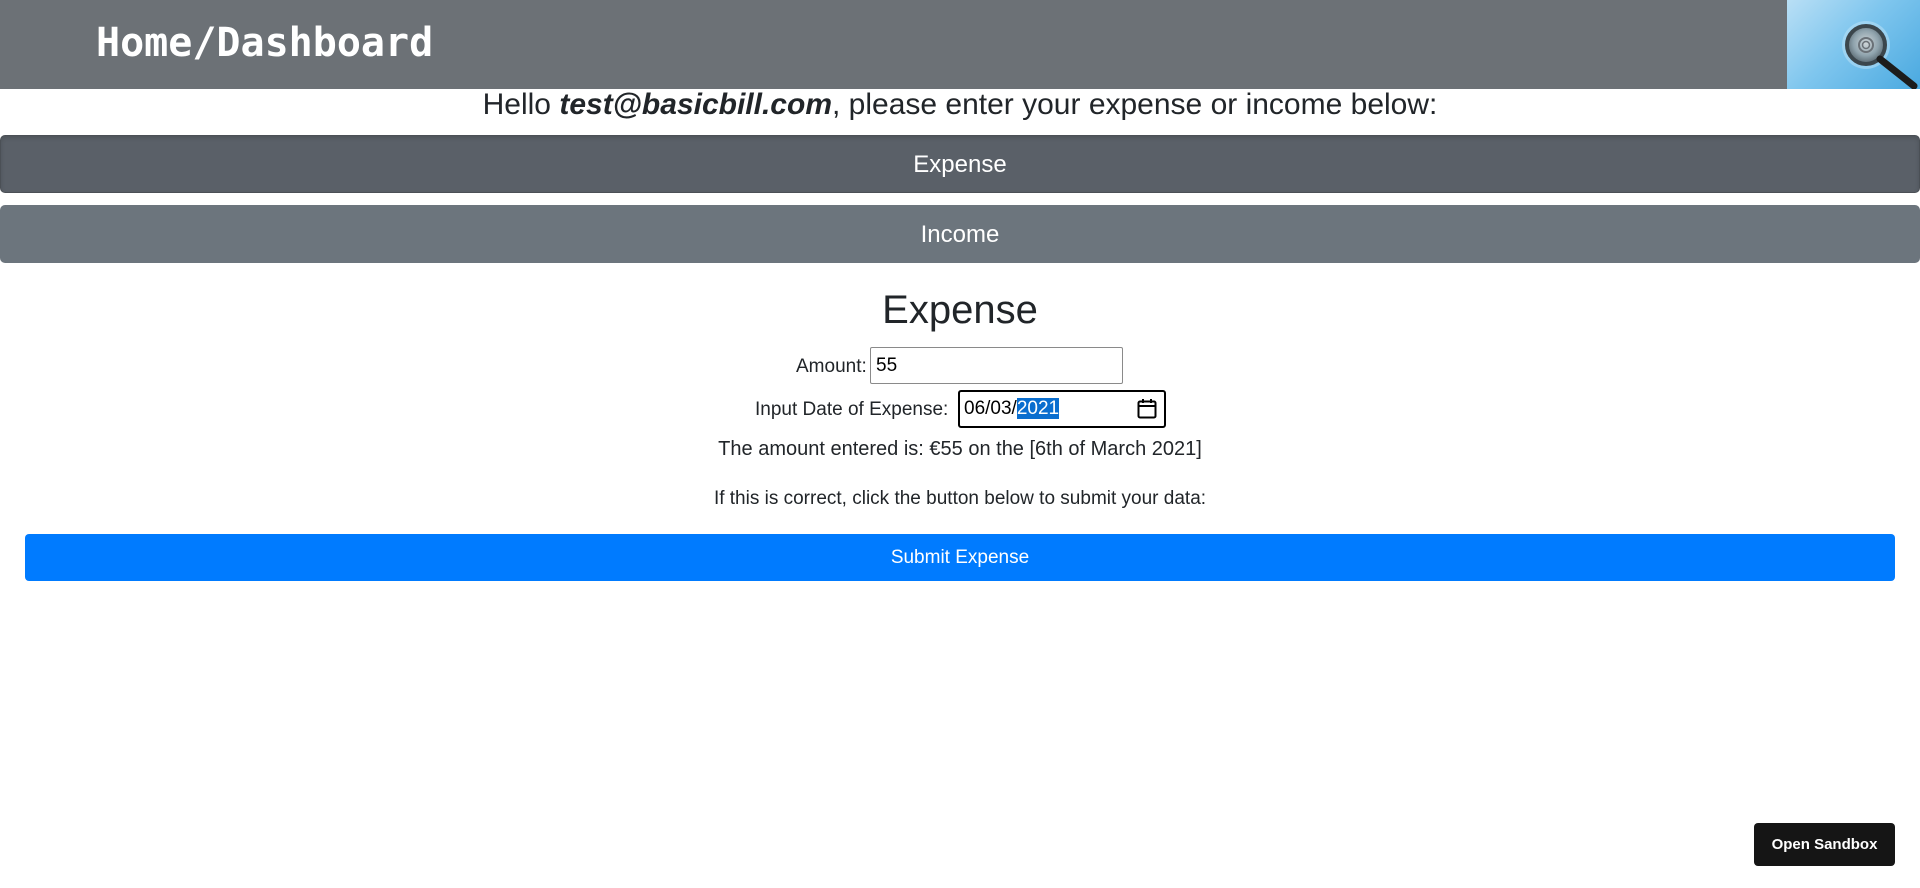 This screenshot has height=888, width=1920. Describe the element at coordinates (960, 557) in the screenshot. I see `submit-expense-button: Submit Expense` at that location.